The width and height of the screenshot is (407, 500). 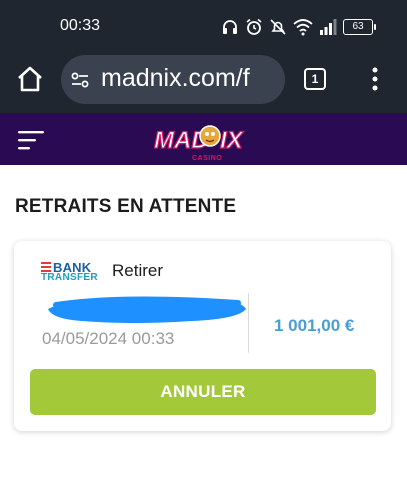 I want to click on site-header: MAD IX CASINO, so click(x=203, y=139).